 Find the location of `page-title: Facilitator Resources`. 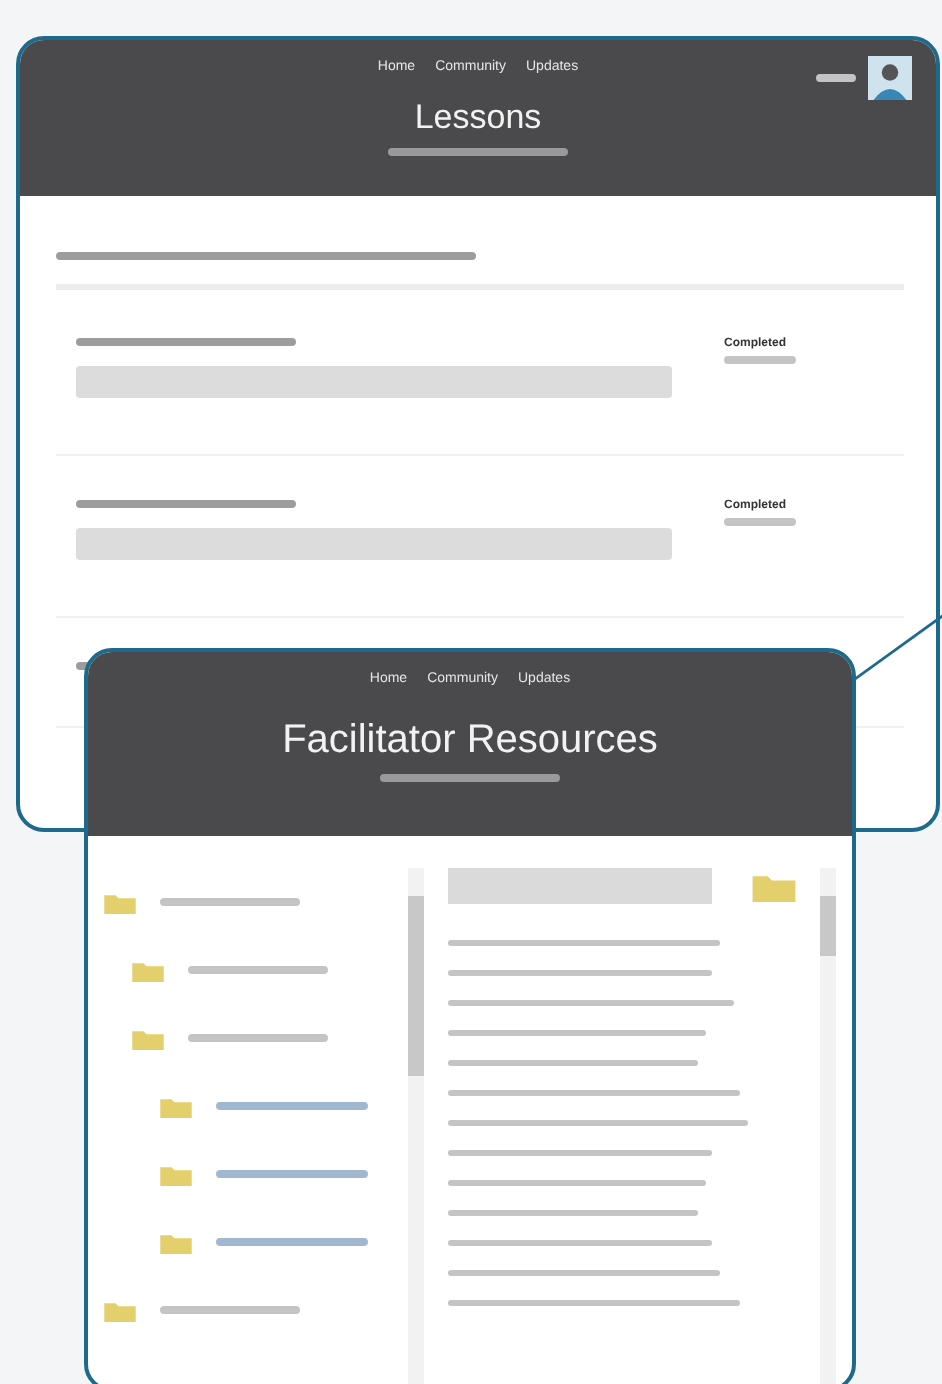

page-title: Facilitator Resources is located at coordinates (470, 741).